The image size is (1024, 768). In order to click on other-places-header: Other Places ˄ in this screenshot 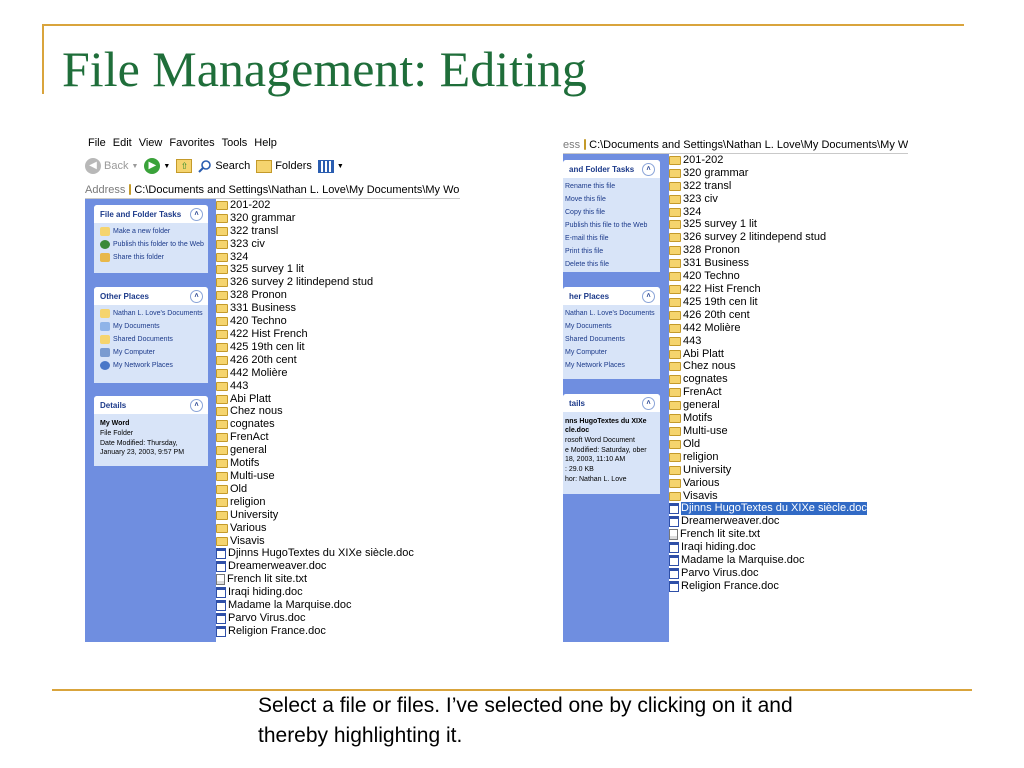, I will do `click(151, 296)`.